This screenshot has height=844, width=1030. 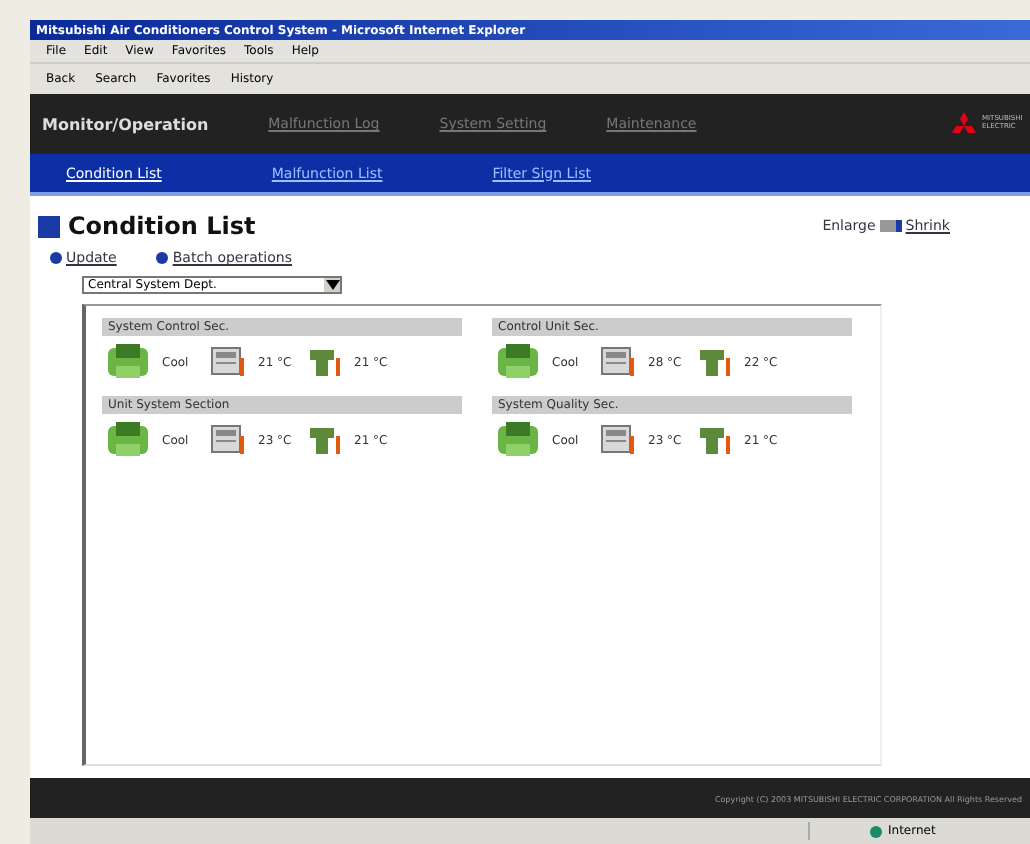 I want to click on size-icon, so click(x=890, y=226).